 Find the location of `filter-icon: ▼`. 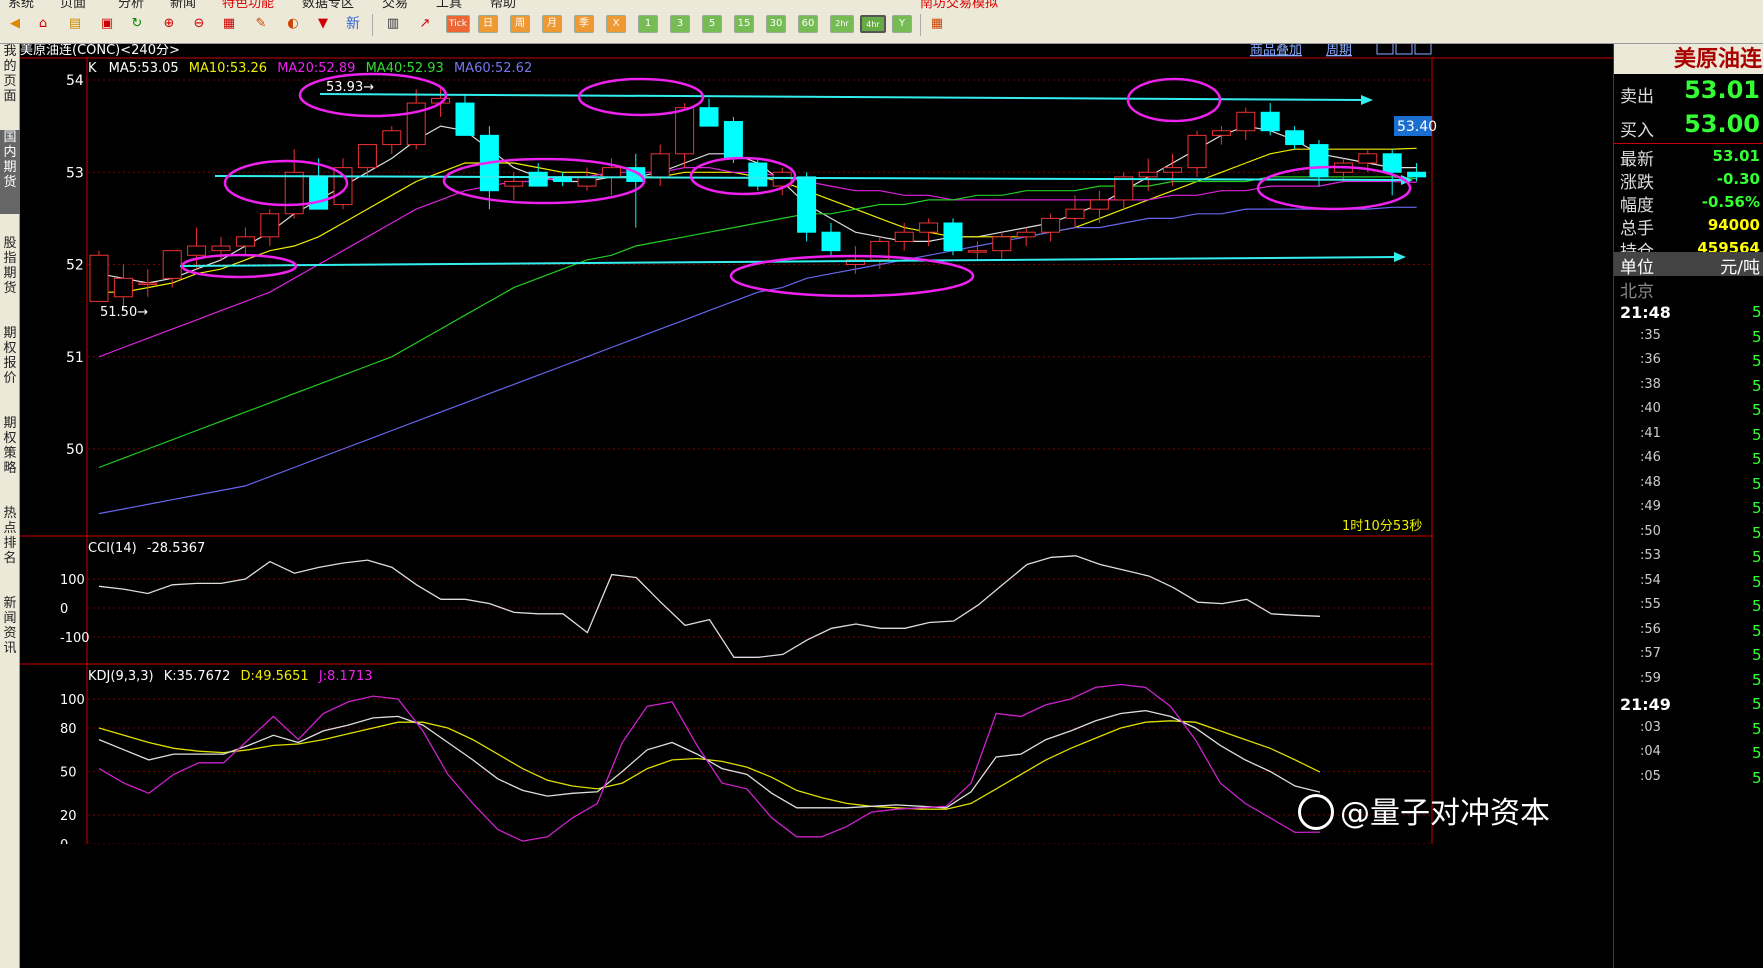

filter-icon: ▼ is located at coordinates (323, 24).